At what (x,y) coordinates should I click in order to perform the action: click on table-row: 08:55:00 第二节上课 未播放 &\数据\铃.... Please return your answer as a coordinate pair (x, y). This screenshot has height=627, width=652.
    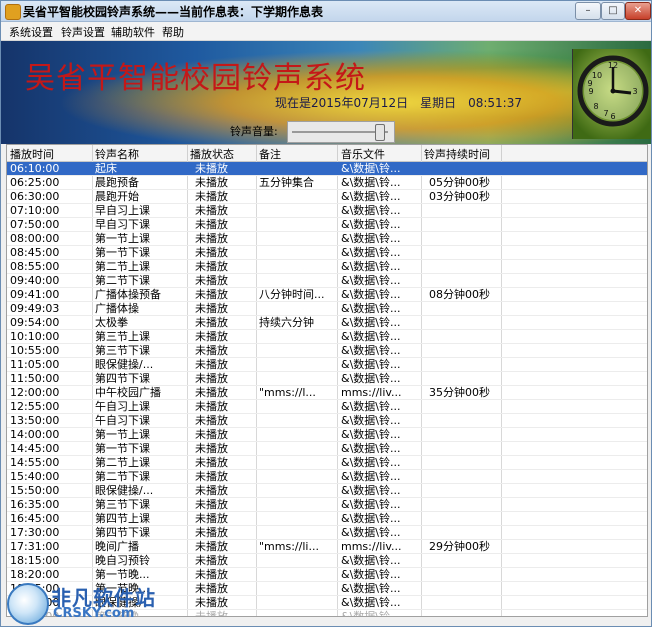
    Looking at the image, I should click on (327, 267).